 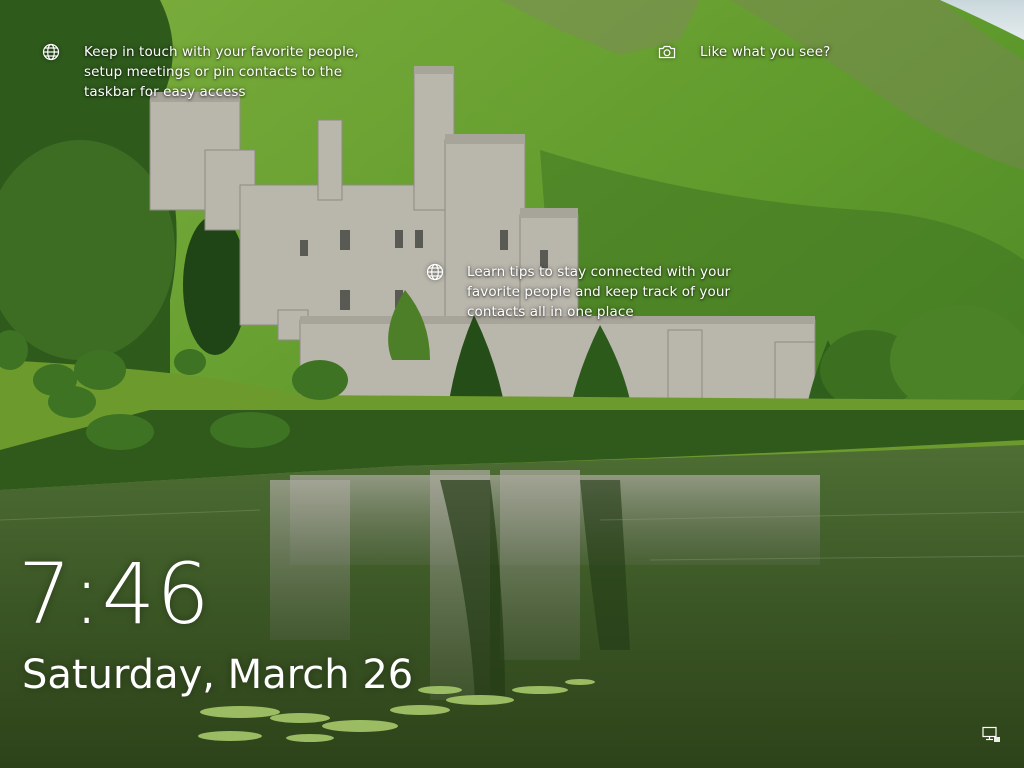 What do you see at coordinates (114, 594) in the screenshot?
I see `lock-screen-time: 7:46` at bounding box center [114, 594].